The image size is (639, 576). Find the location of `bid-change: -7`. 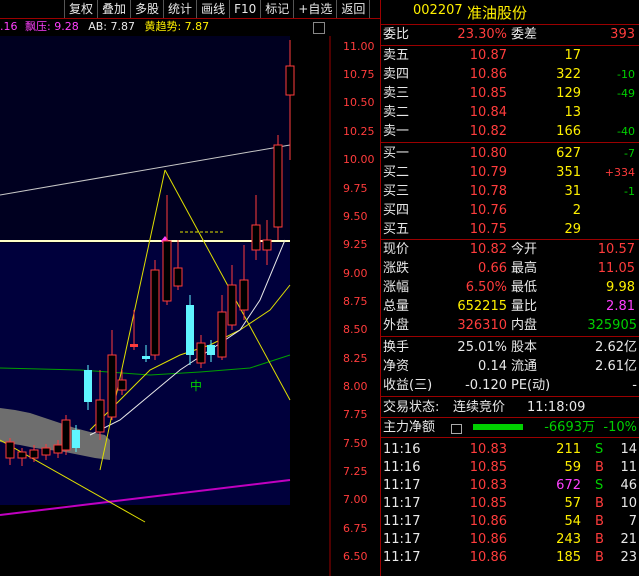

bid-change: -7 is located at coordinates (629, 153).